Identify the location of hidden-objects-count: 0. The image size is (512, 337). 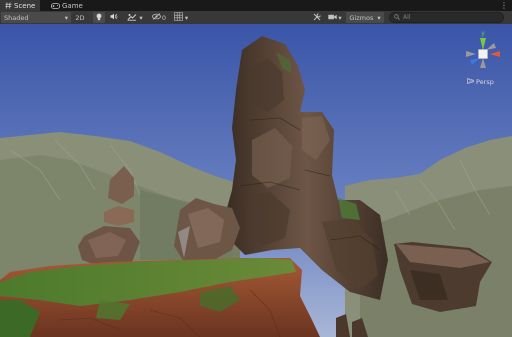
(164, 17).